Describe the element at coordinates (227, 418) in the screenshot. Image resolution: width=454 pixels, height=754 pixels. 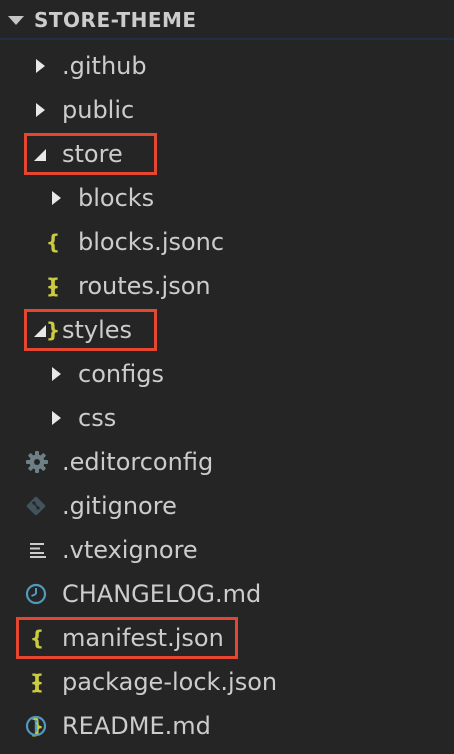
I see `tree-item-css: css` at that location.